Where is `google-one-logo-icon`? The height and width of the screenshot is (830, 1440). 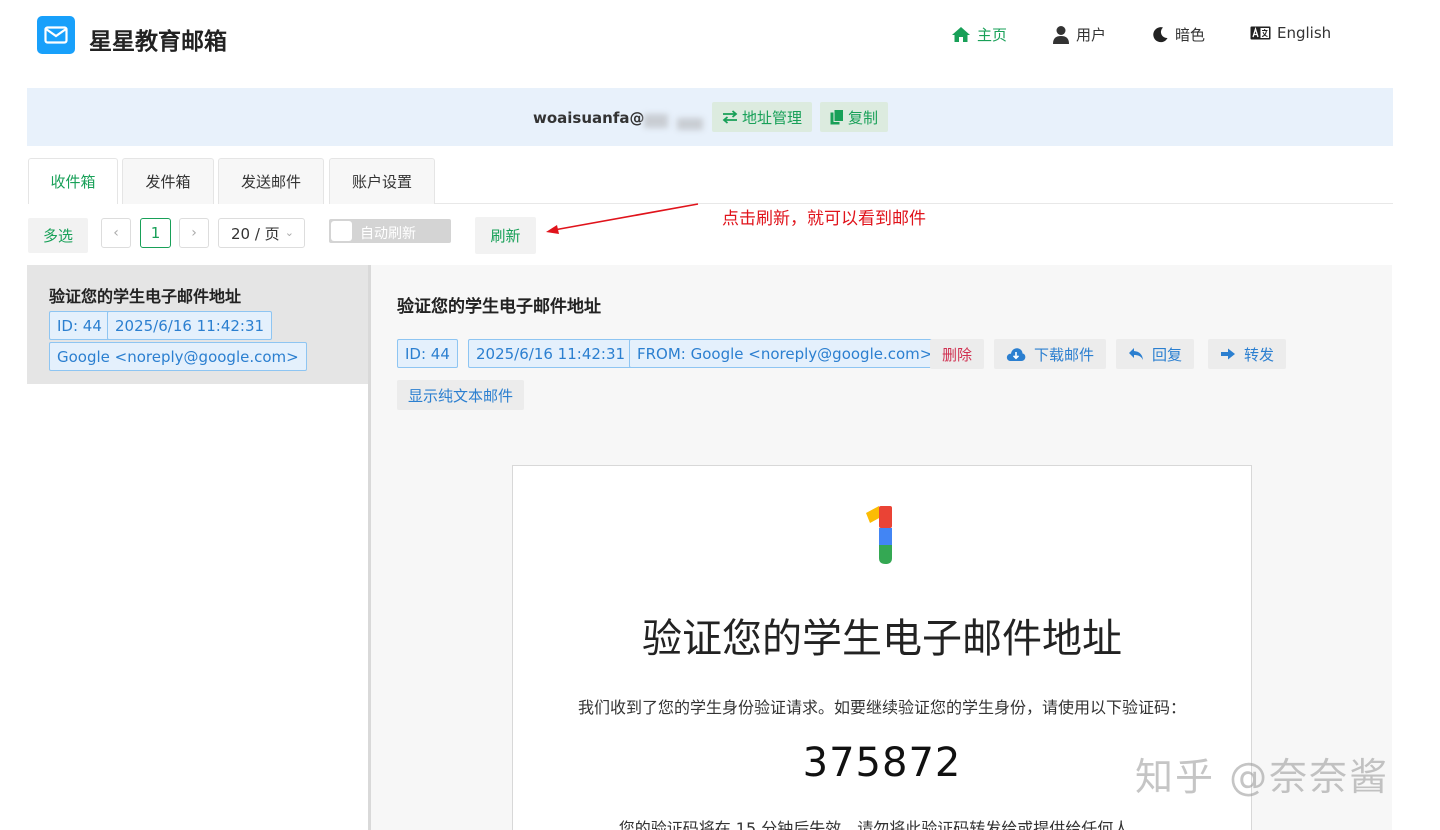 google-one-logo-icon is located at coordinates (879, 535).